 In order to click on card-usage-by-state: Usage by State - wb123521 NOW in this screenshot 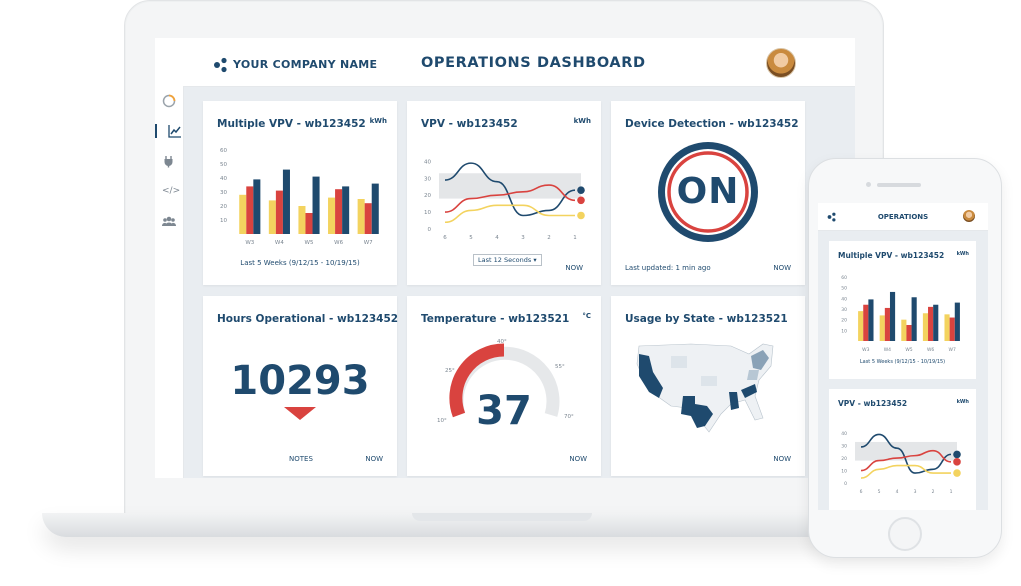, I will do `click(708, 386)`.